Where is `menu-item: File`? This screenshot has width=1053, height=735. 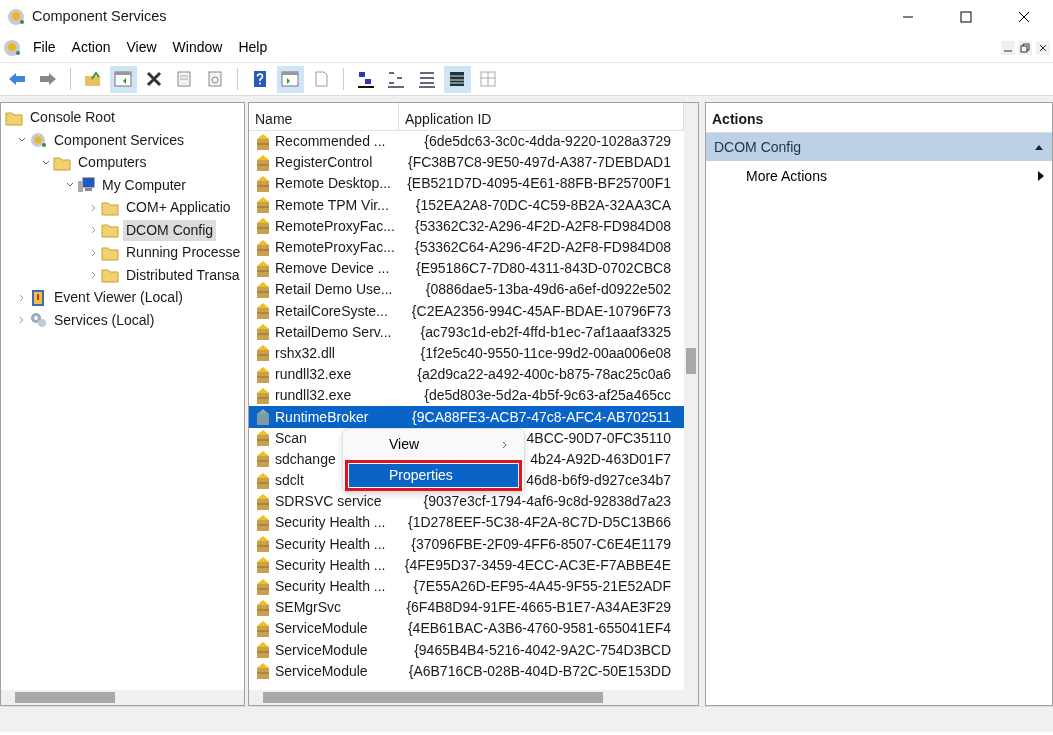
menu-item: File is located at coordinates (44, 47).